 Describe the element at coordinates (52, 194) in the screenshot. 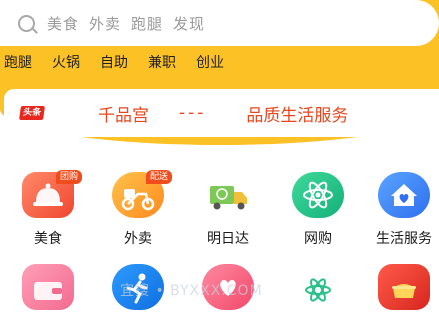

I see `cloche-icon: 团购` at that location.